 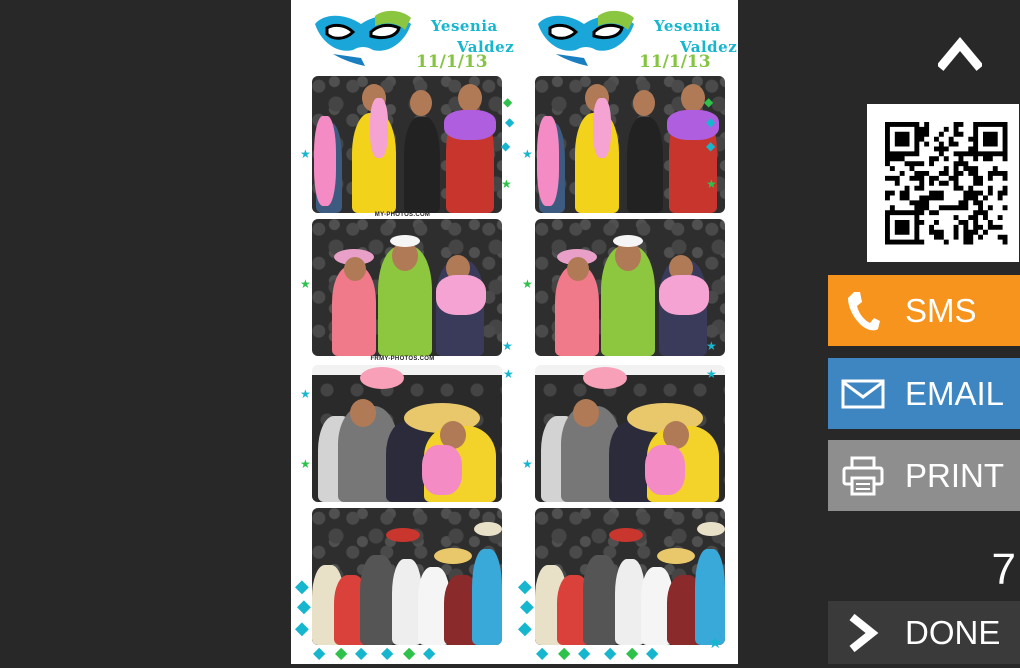 I want to click on sms-button: SMS, so click(x=924, y=310).